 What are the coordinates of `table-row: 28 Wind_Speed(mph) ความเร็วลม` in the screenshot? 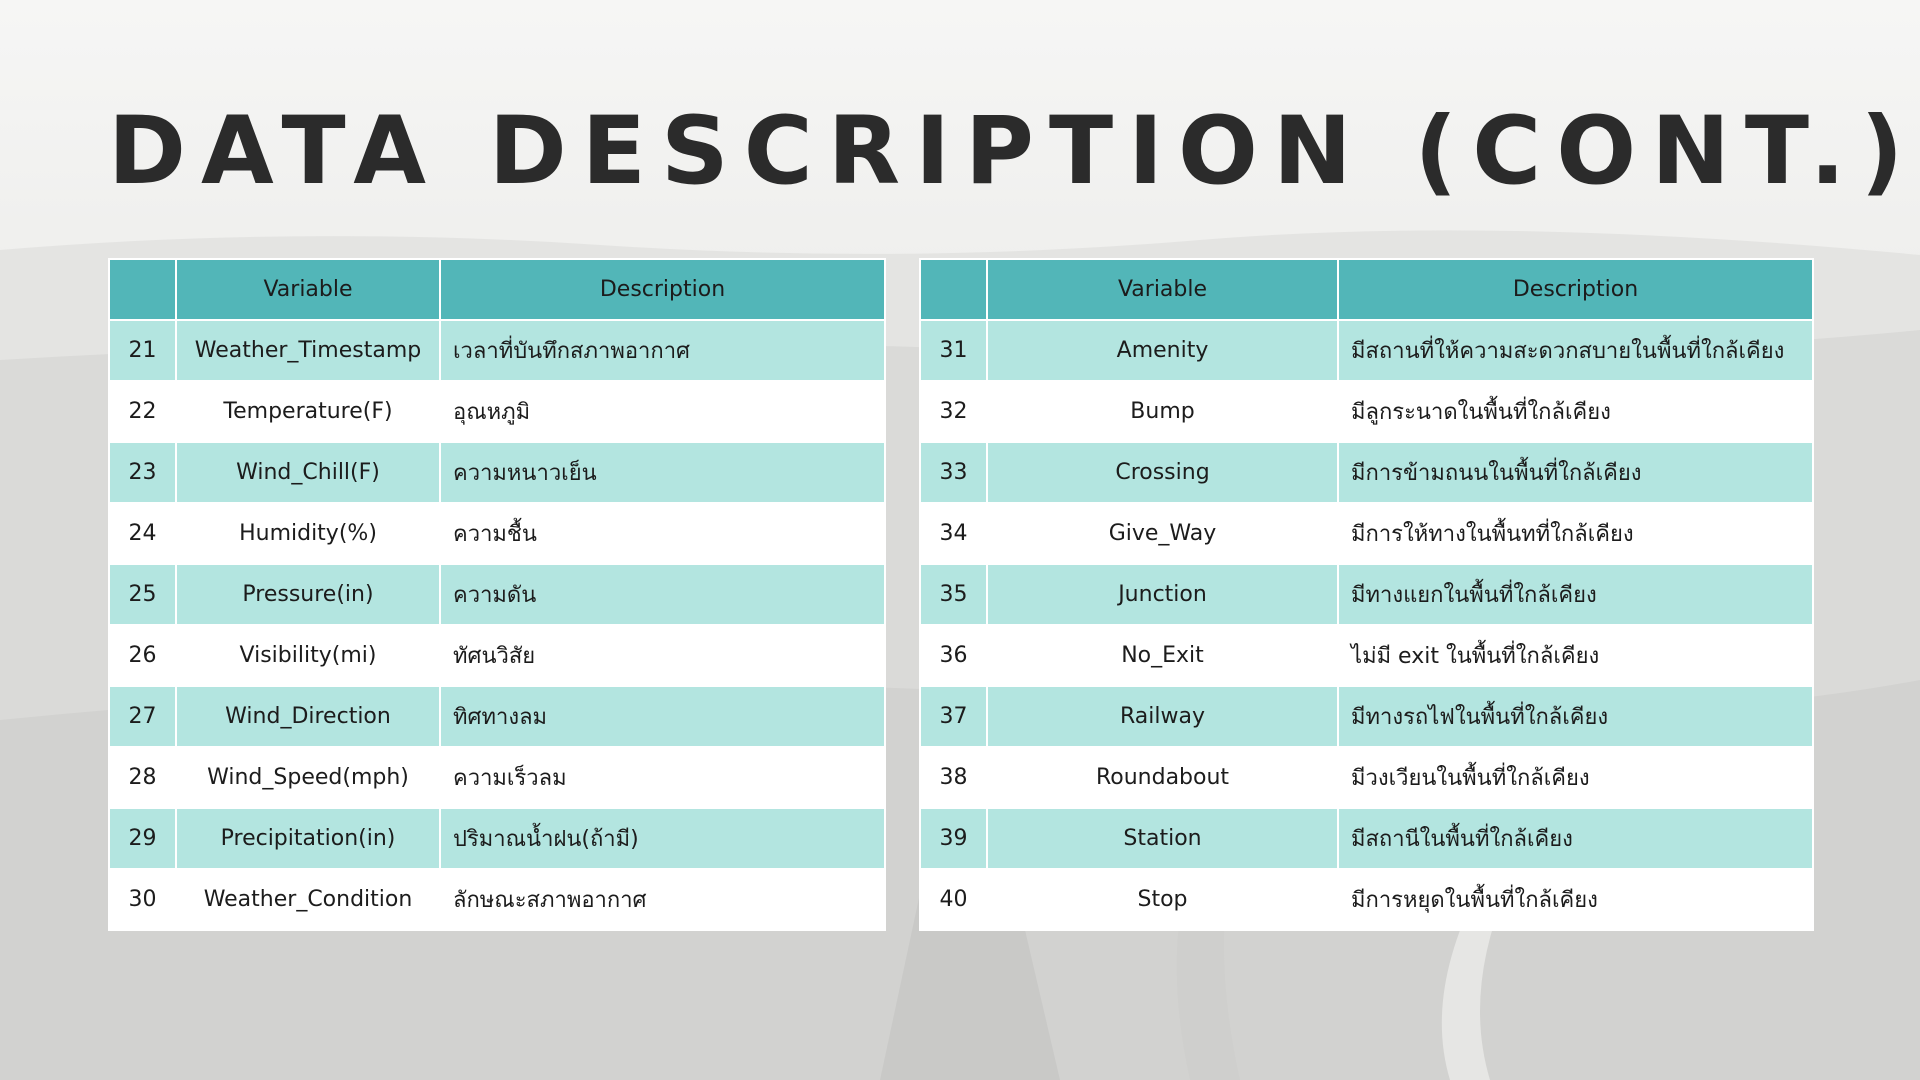 It's located at (497, 777).